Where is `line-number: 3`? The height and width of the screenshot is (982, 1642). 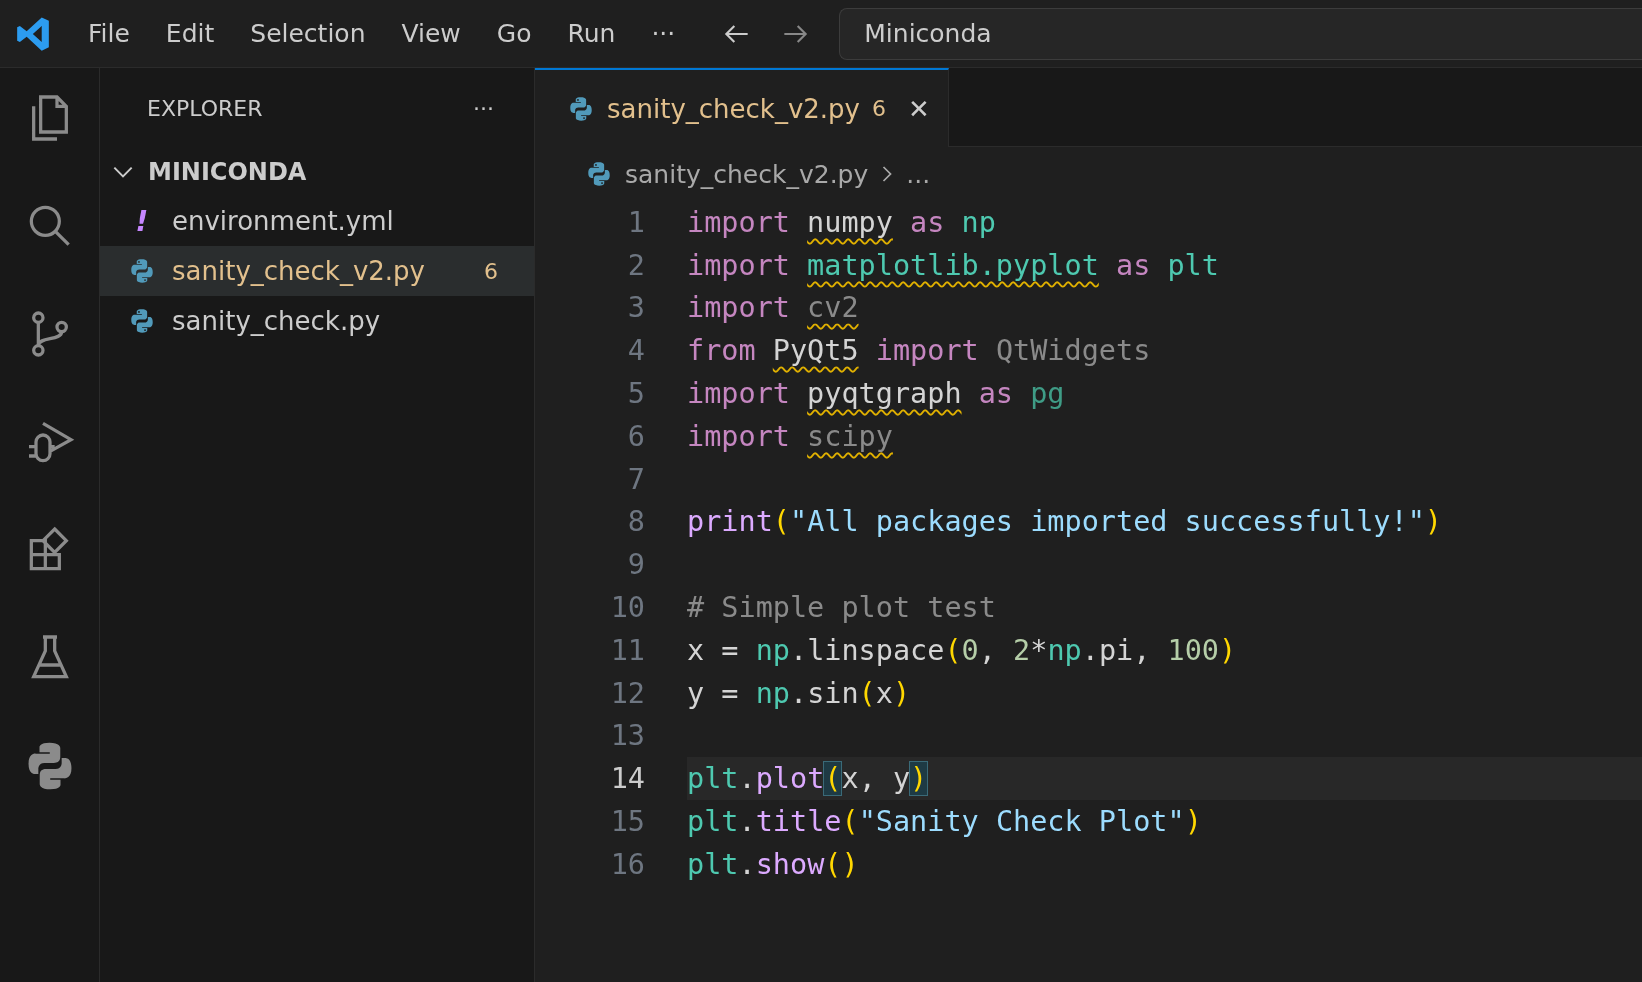 line-number: 3 is located at coordinates (635, 308).